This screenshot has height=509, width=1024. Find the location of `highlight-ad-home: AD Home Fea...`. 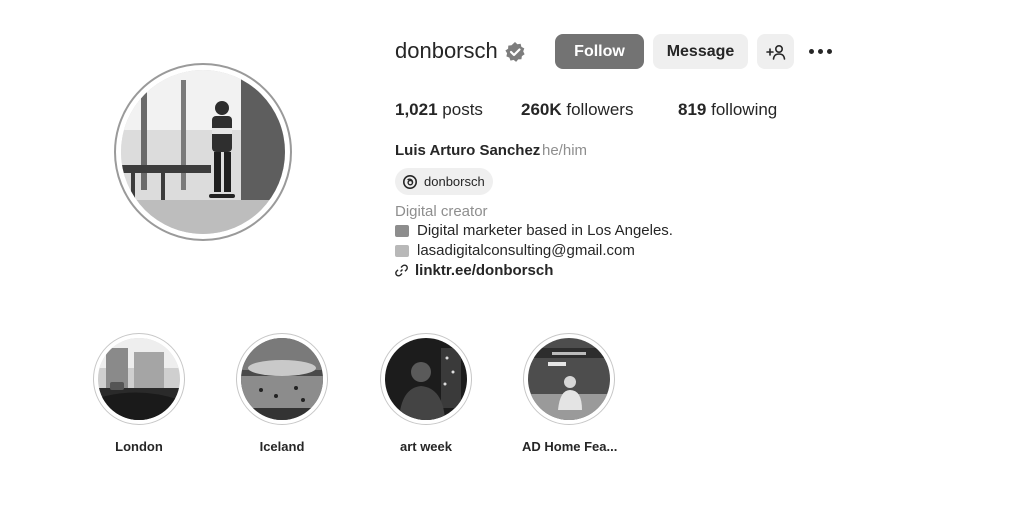

highlight-ad-home: AD Home Fea... is located at coordinates (570, 393).